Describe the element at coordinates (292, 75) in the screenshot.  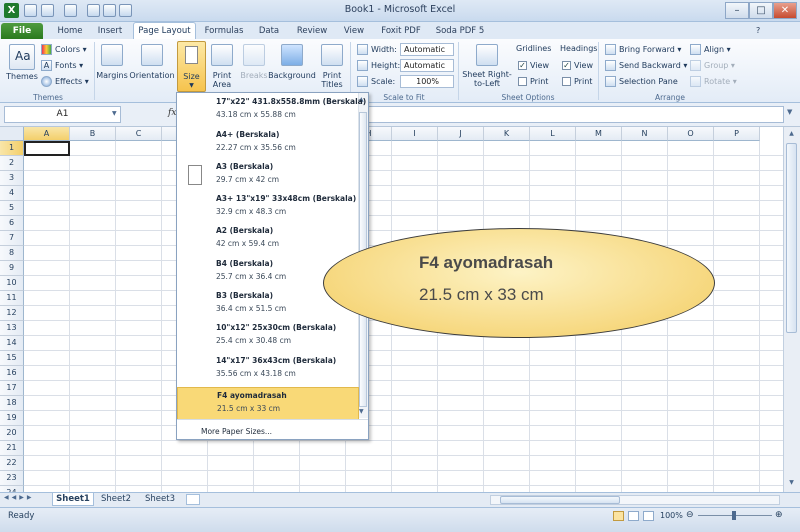
I see `background-button: Background` at that location.